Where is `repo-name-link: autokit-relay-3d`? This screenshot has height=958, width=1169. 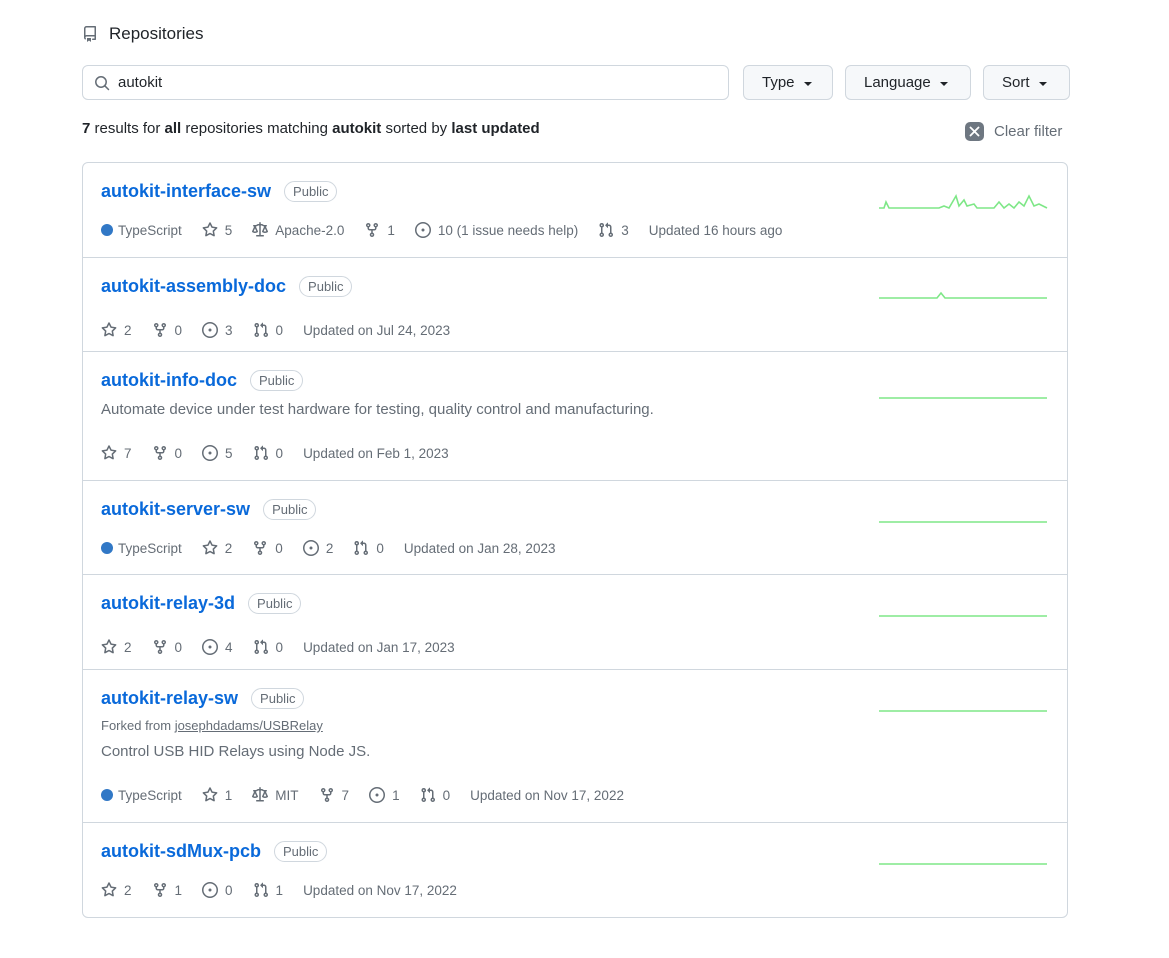
repo-name-link: autokit-relay-3d is located at coordinates (168, 603).